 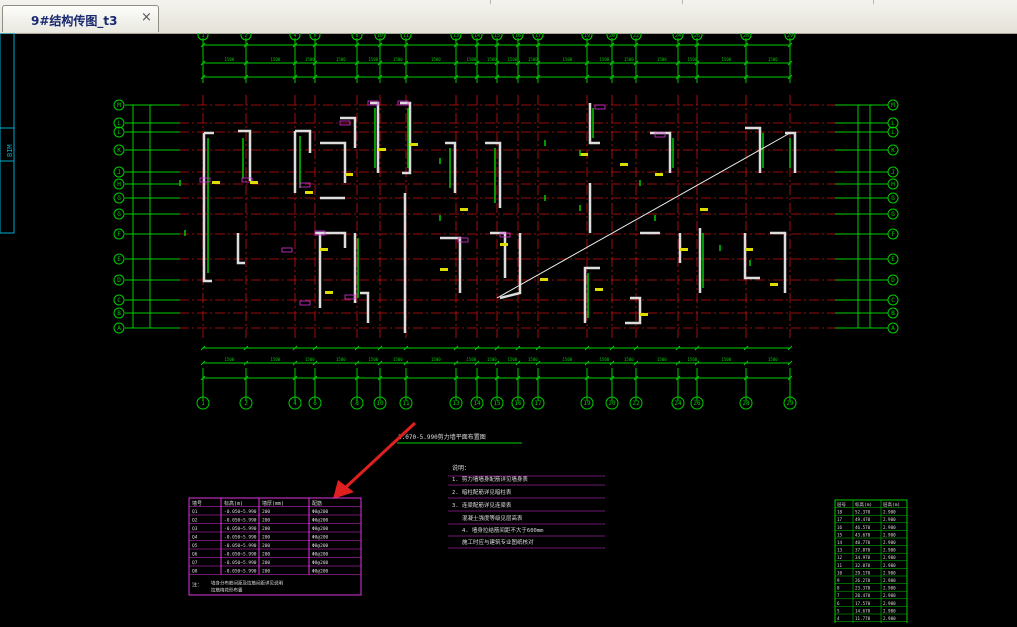 I want to click on axis-label-top: 22, so click(x=636, y=36).